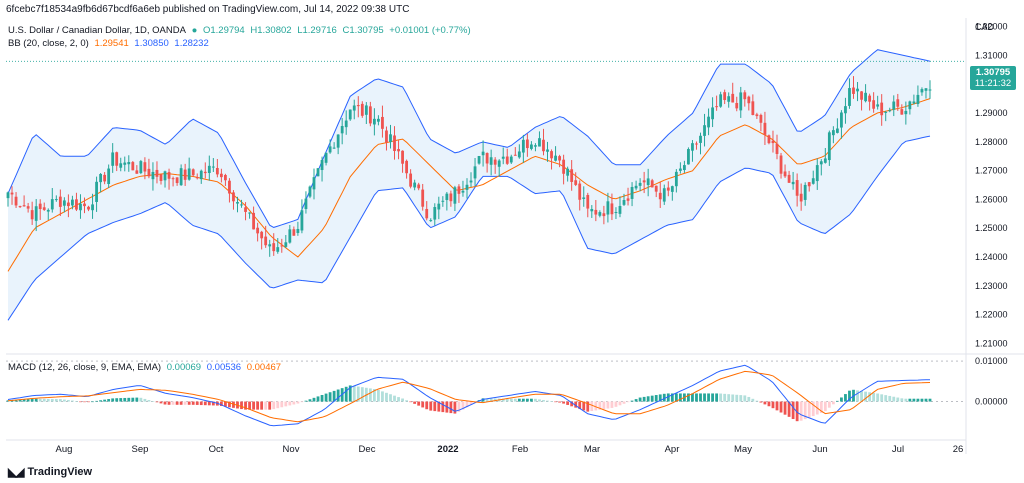 The width and height of the screenshot is (1024, 483). I want to click on tradingview-logo: ◣◢ TradingView, so click(50, 472).